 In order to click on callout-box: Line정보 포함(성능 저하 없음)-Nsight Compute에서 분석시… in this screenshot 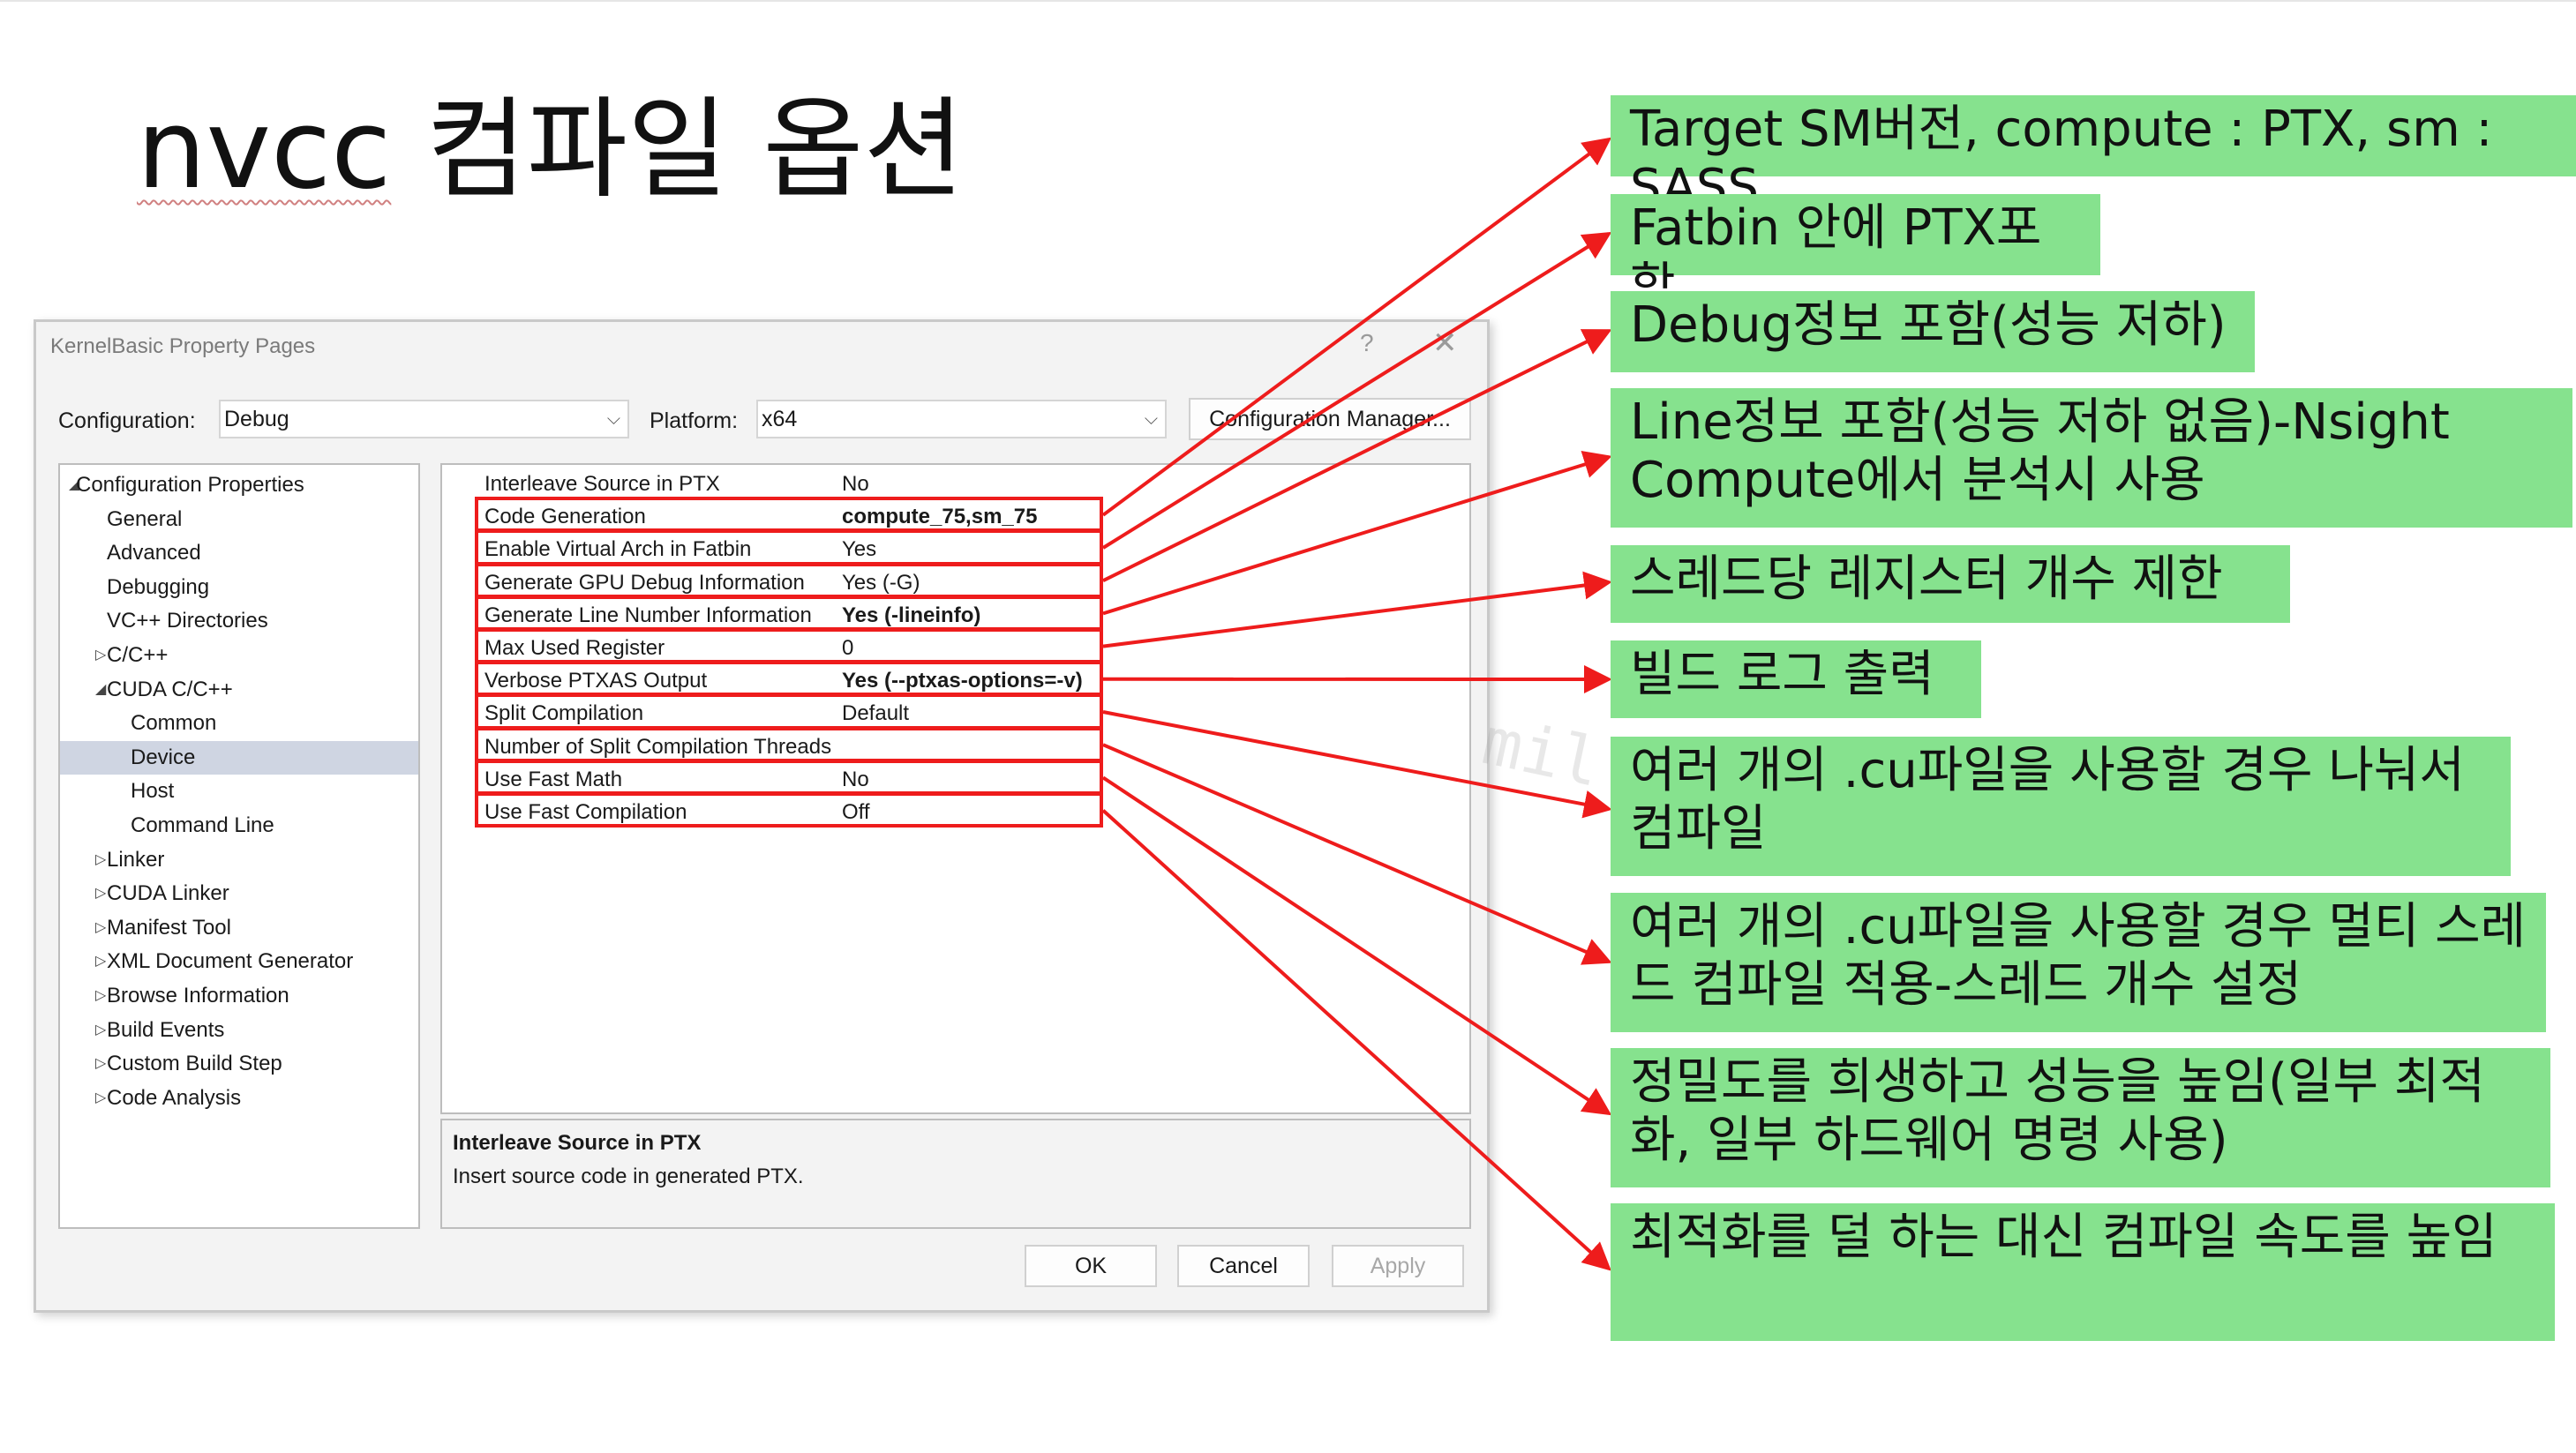, I will do `click(2091, 458)`.